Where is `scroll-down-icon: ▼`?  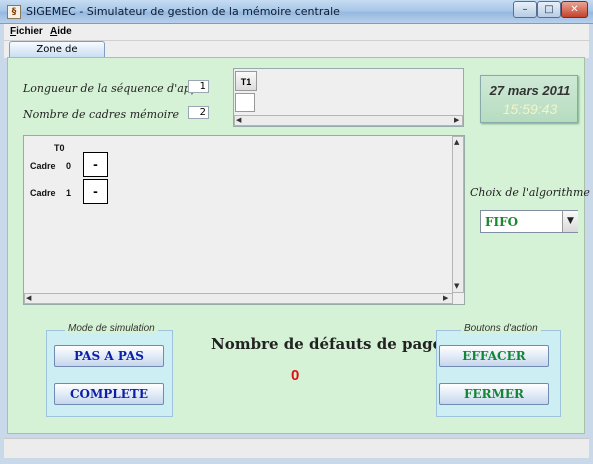
scroll-down-icon: ▼ is located at coordinates (456, 286).